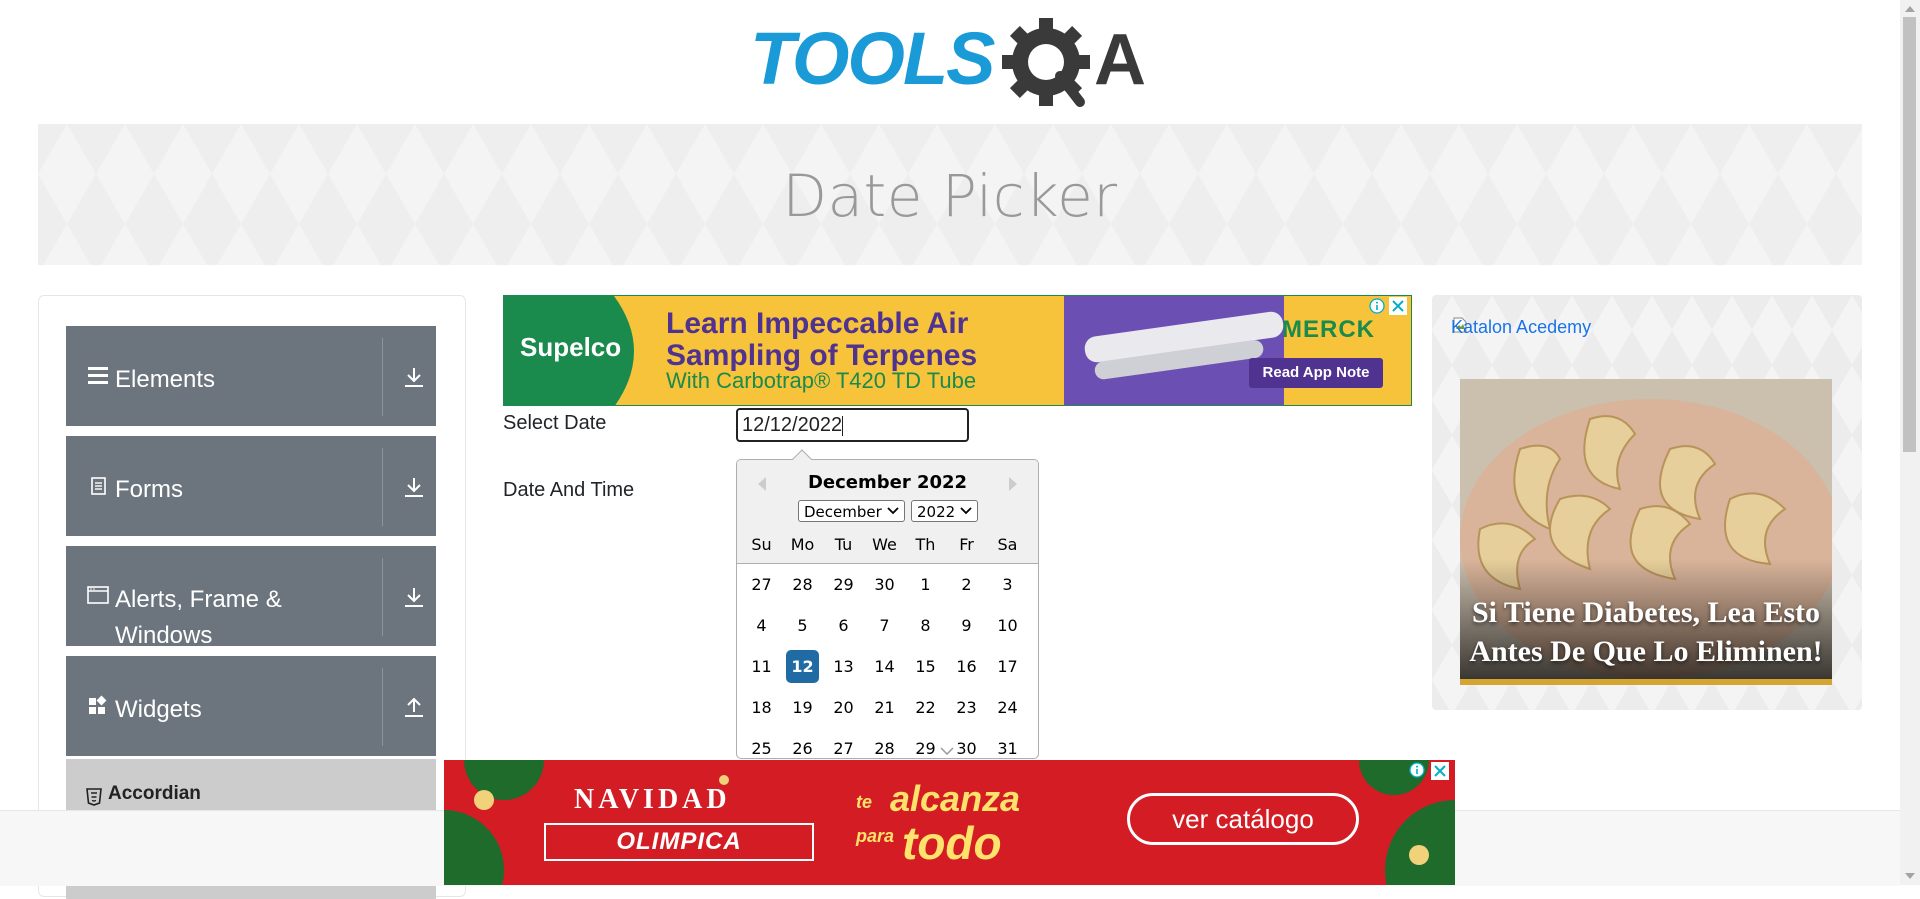 This screenshot has height=899, width=1920. What do you see at coordinates (1243, 819) in the screenshot?
I see `ad-catalog-button: ver catálogo` at bounding box center [1243, 819].